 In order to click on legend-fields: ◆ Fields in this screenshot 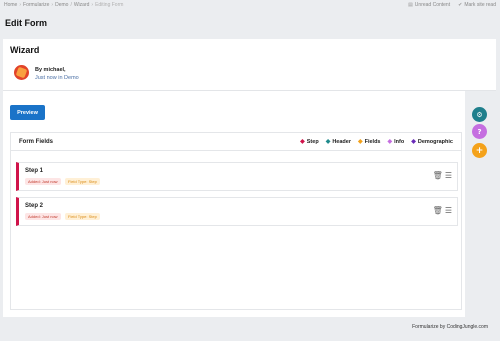, I will do `click(369, 142)`.